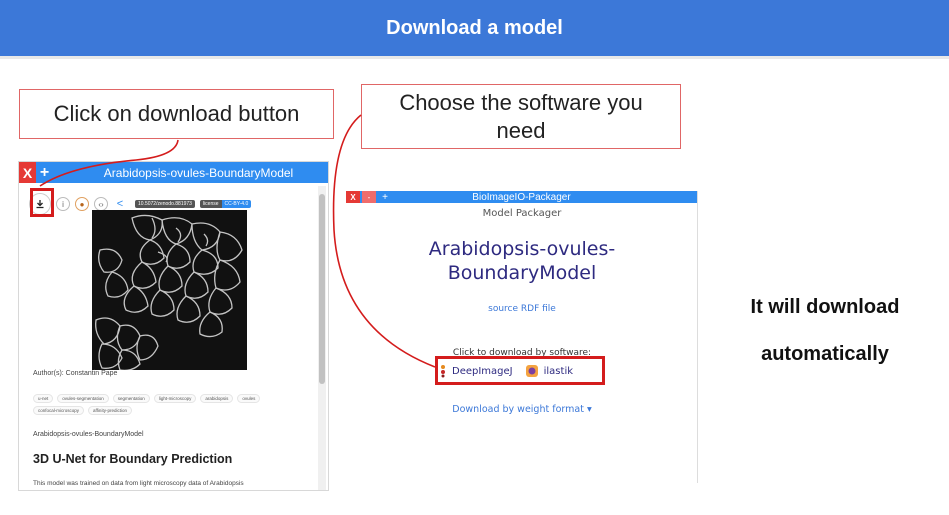  What do you see at coordinates (59, 410) in the screenshot?
I see `tag: confocal-microscopy` at bounding box center [59, 410].